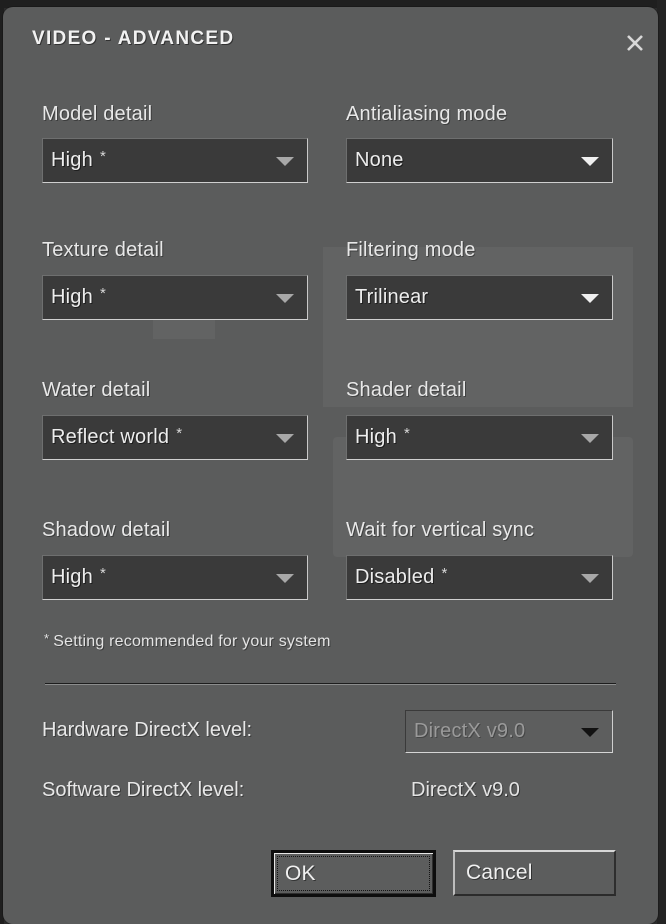 This screenshot has width=666, height=924. Describe the element at coordinates (175, 297) in the screenshot. I see `combo-texture-detail: High *` at that location.